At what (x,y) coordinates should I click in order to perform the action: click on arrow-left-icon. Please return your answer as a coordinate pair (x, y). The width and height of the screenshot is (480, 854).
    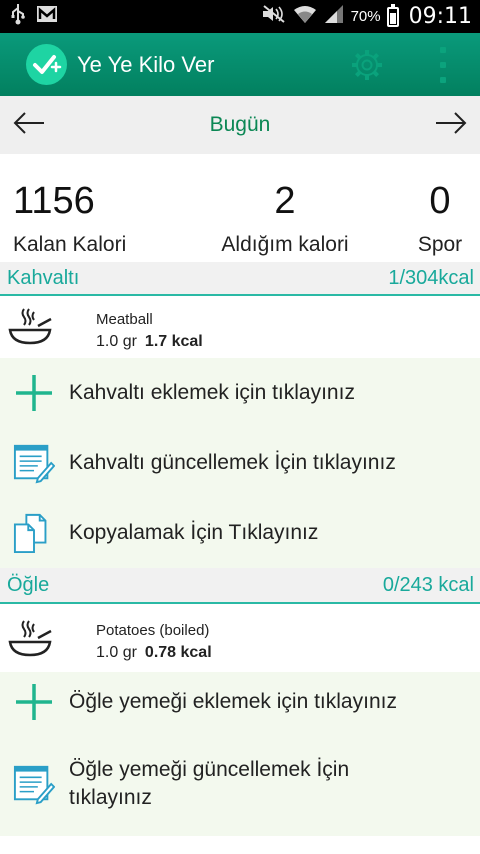
    Looking at the image, I should click on (29, 125).